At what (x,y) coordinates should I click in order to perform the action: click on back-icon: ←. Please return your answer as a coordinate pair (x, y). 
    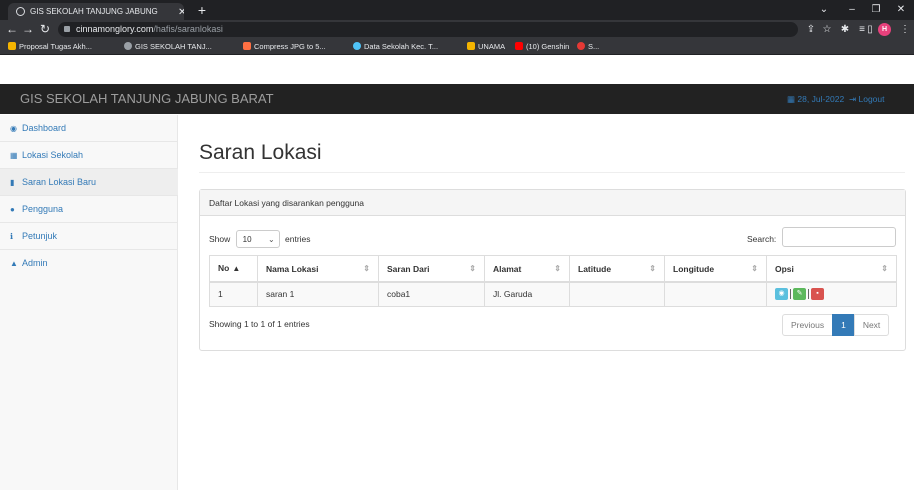
    Looking at the image, I should click on (12, 29).